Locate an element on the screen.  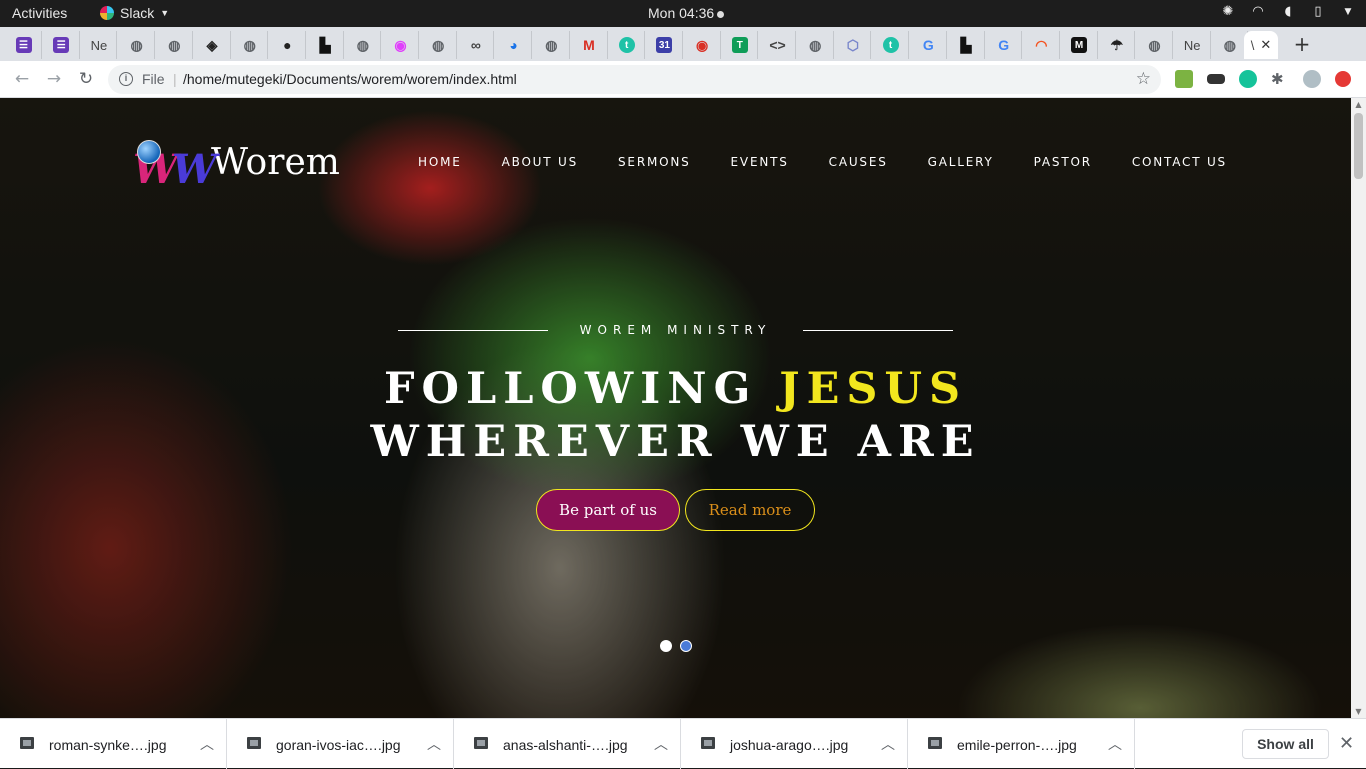
unsplash-icon: ▙ is located at coordinates (325, 44).